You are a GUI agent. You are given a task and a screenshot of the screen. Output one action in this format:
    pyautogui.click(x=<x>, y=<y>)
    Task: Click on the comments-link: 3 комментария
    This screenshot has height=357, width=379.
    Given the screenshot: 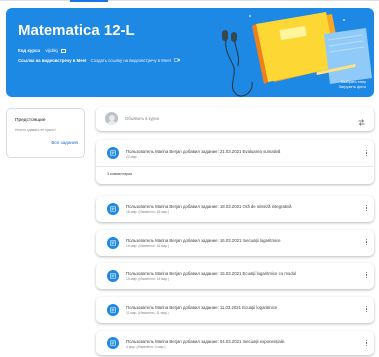 What is the action you would take?
    pyautogui.click(x=119, y=174)
    